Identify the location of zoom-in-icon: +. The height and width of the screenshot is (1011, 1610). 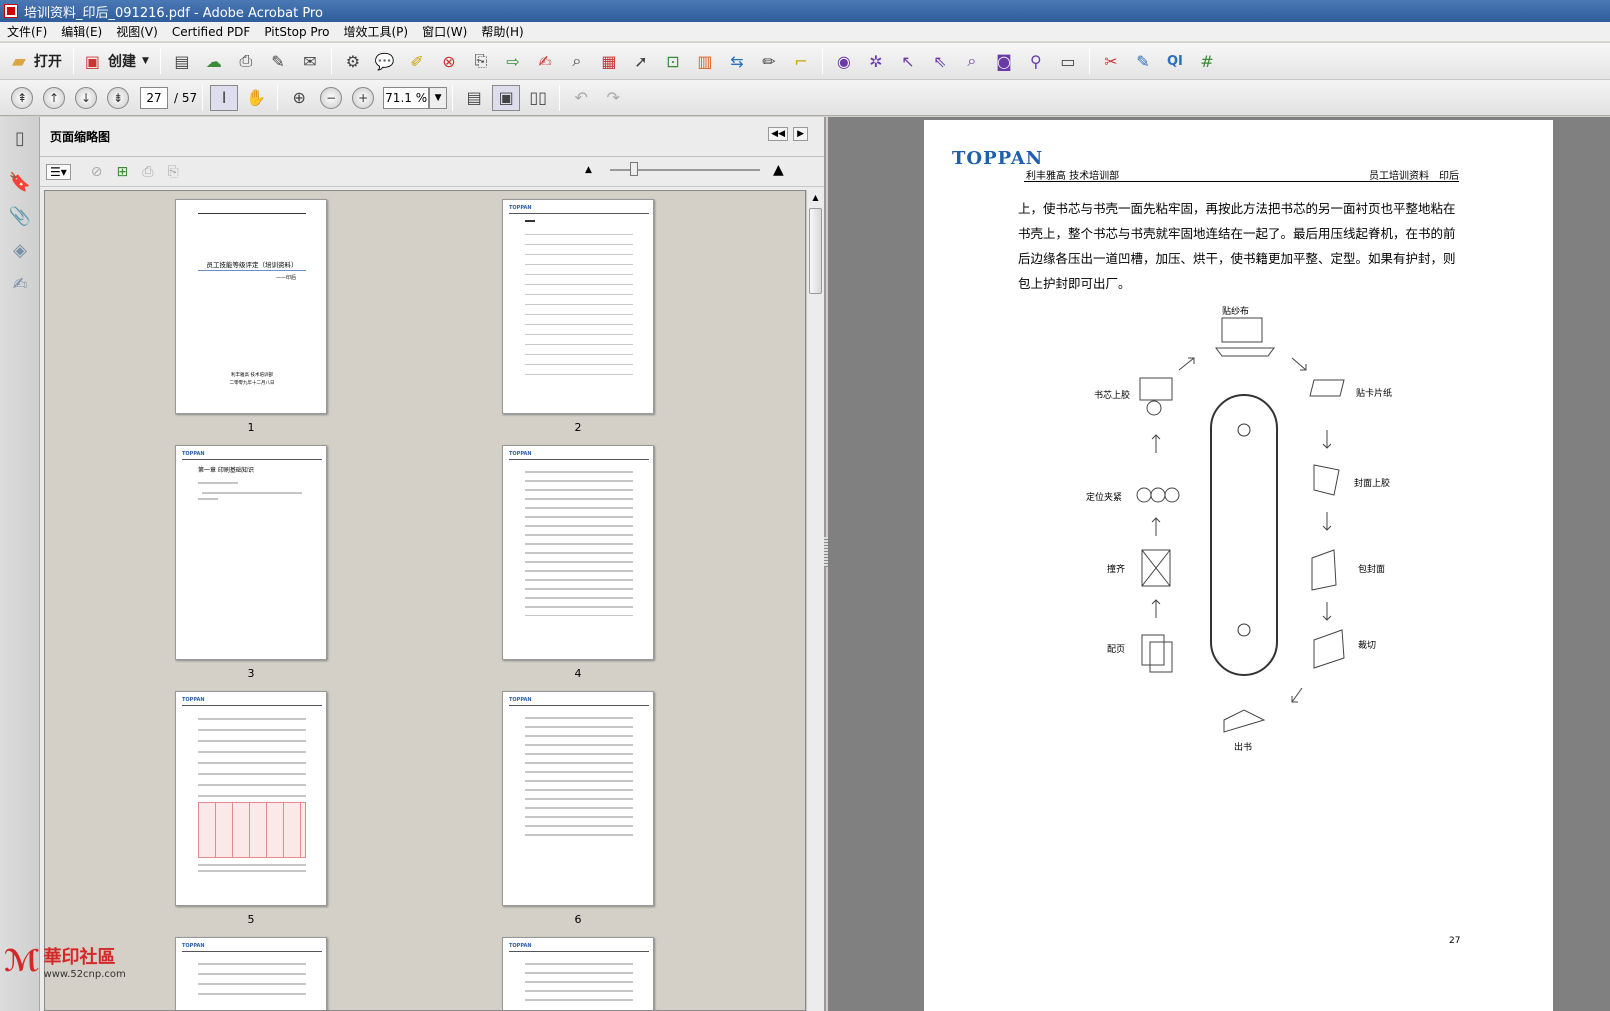
(363, 97).